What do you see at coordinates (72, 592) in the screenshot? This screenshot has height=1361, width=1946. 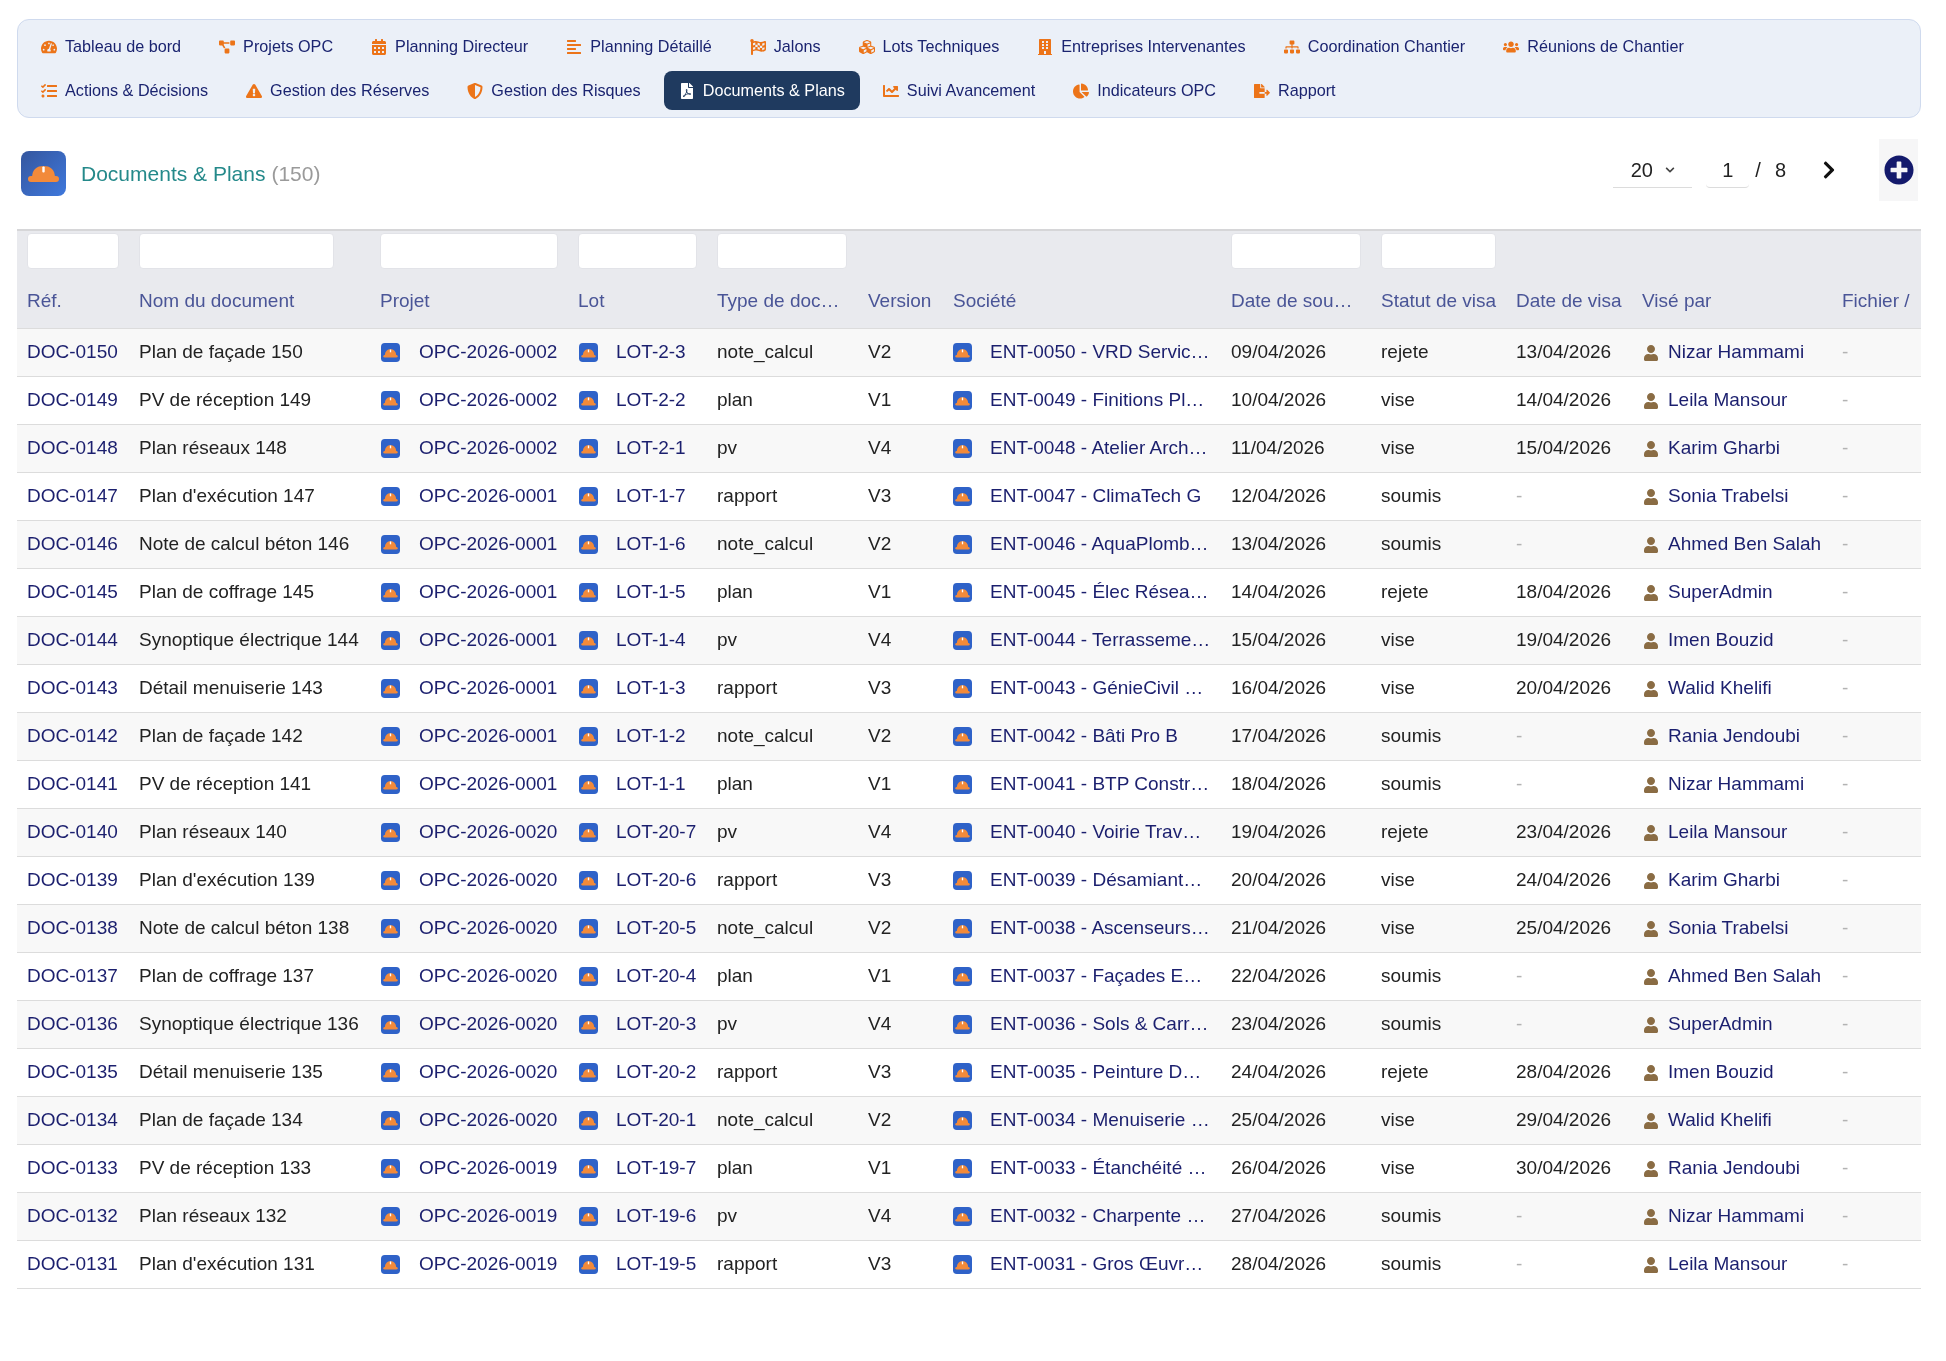 I see `document-ref-link: DOC-0145` at bounding box center [72, 592].